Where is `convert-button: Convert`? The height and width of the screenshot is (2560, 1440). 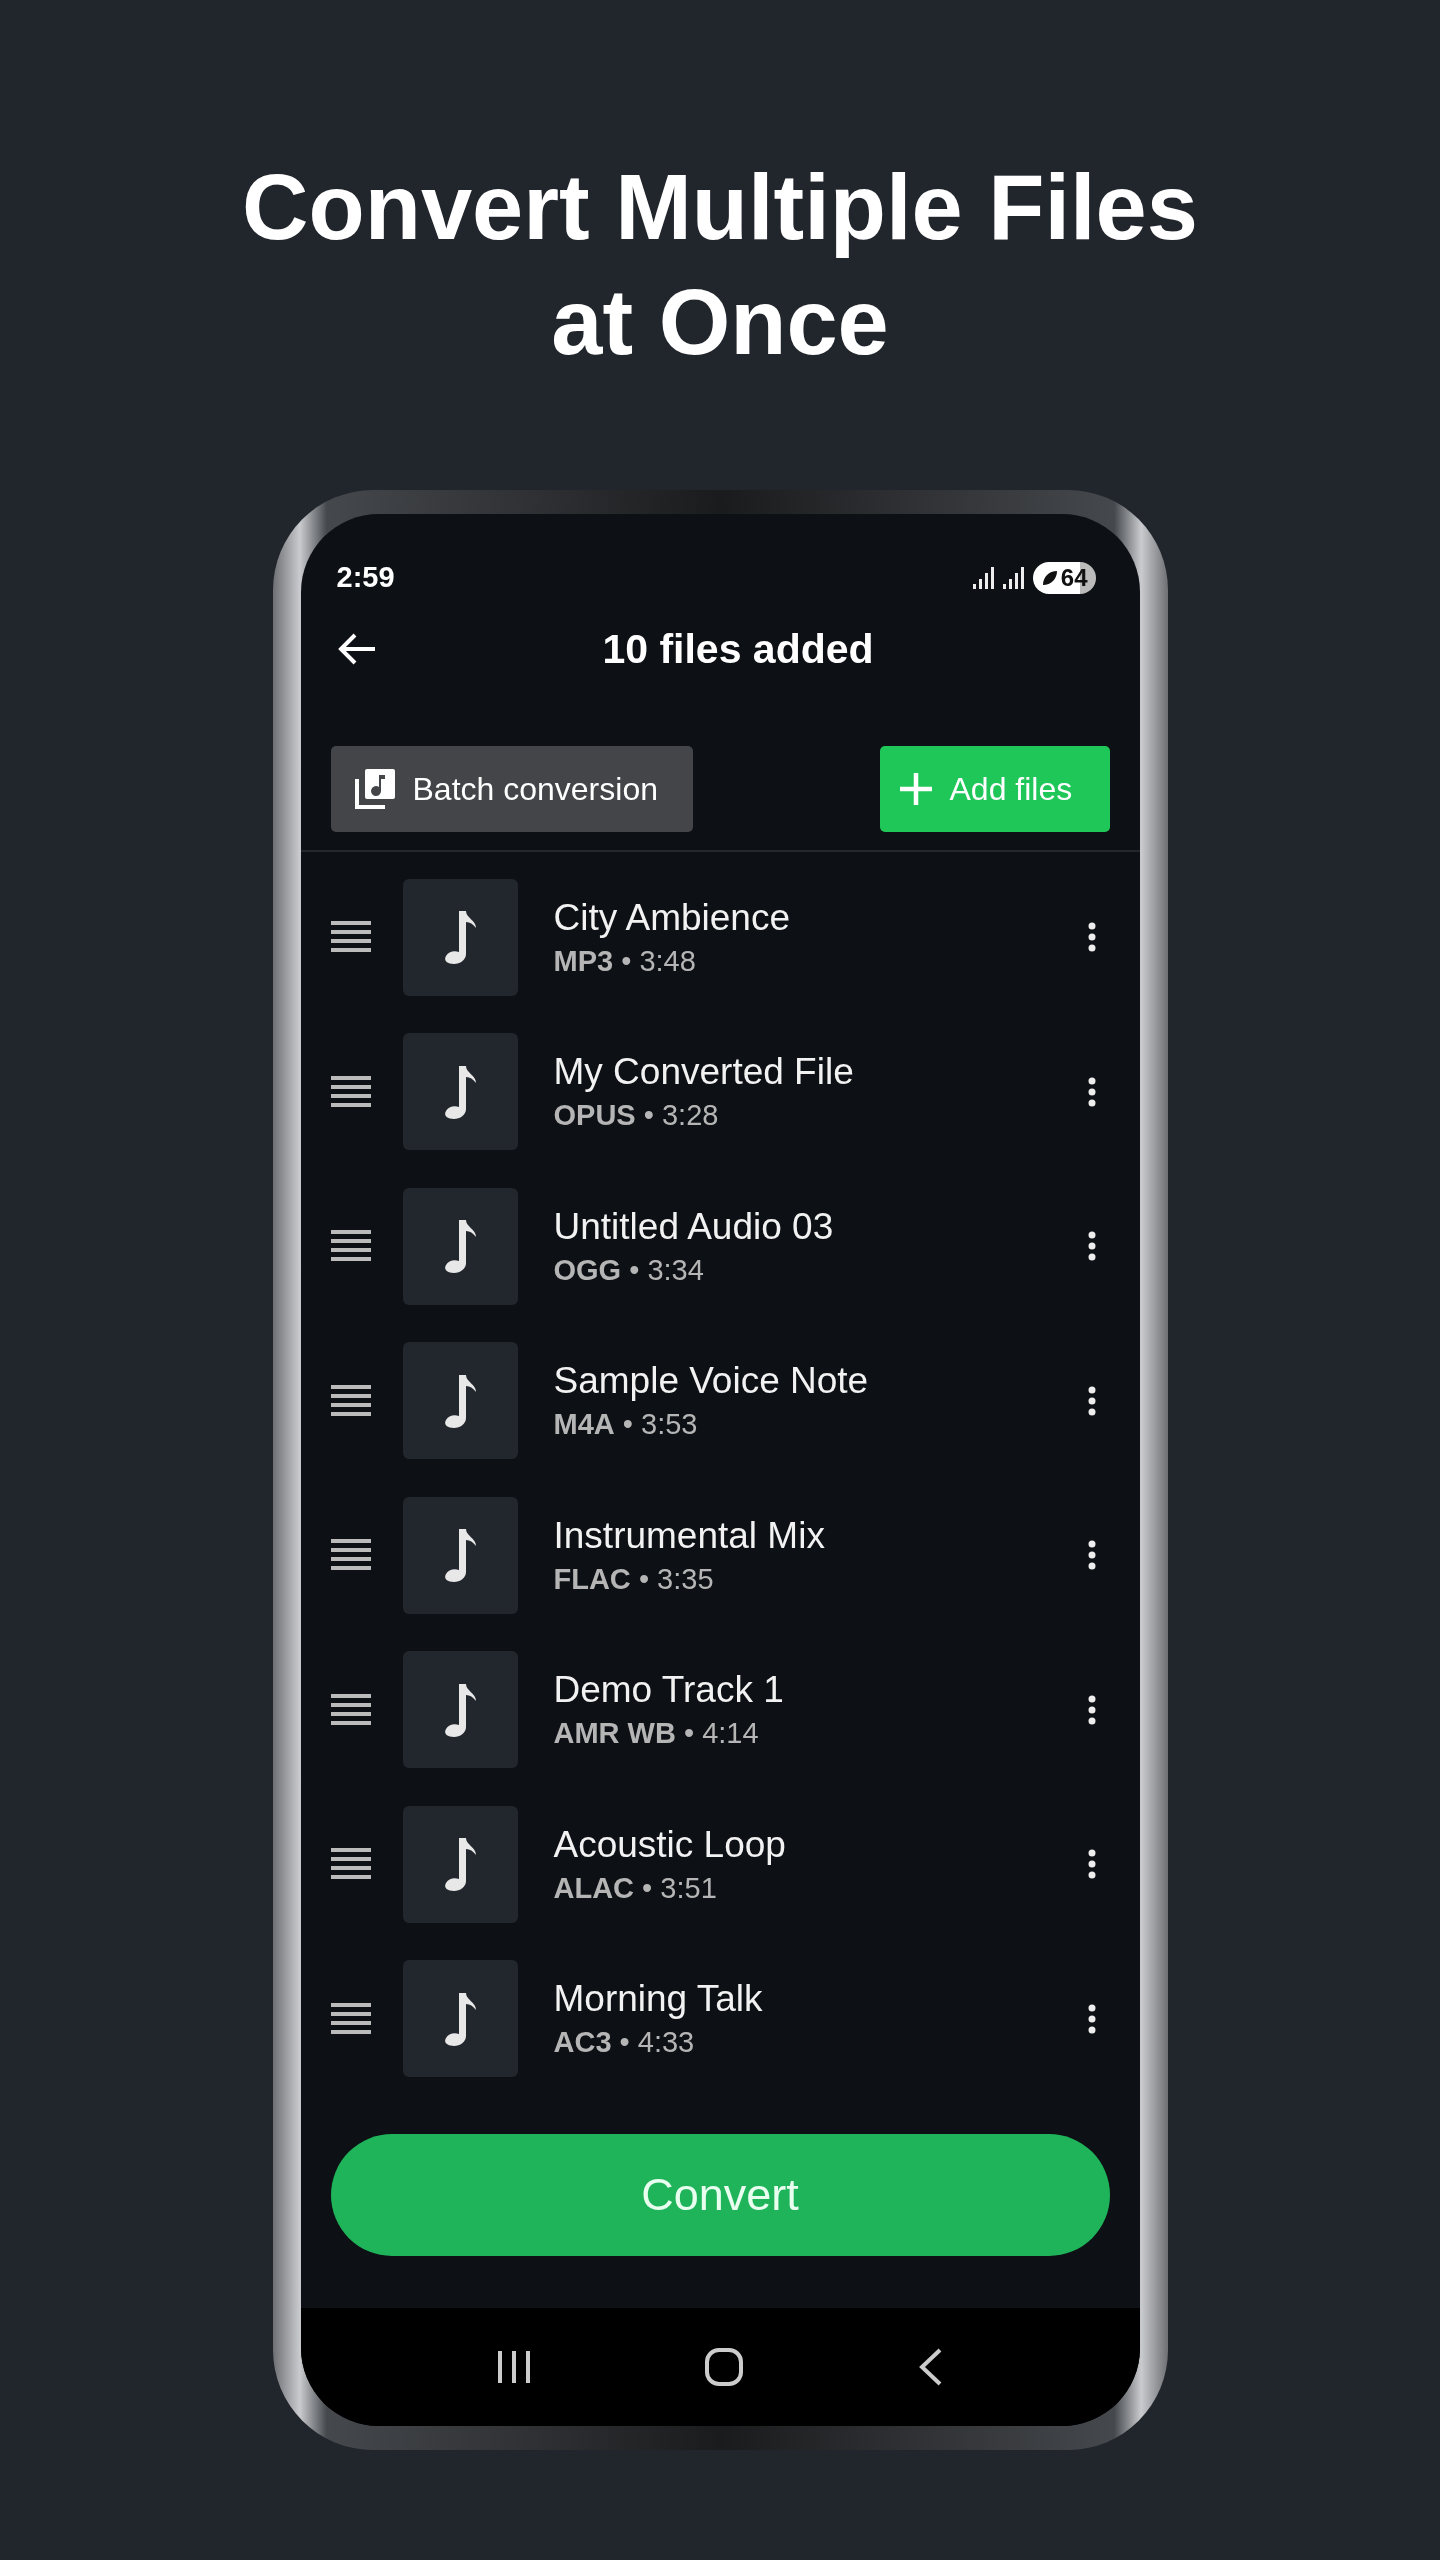
convert-button: Convert is located at coordinates (720, 2195).